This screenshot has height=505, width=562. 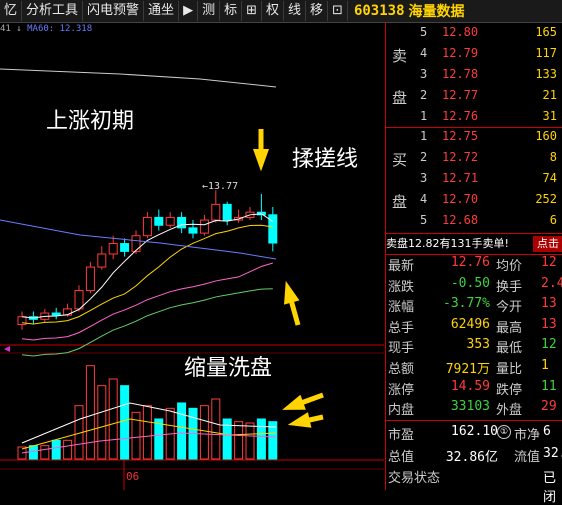 What do you see at coordinates (527, 435) in the screenshot?
I see `footer-key-2: 市净` at bounding box center [527, 435].